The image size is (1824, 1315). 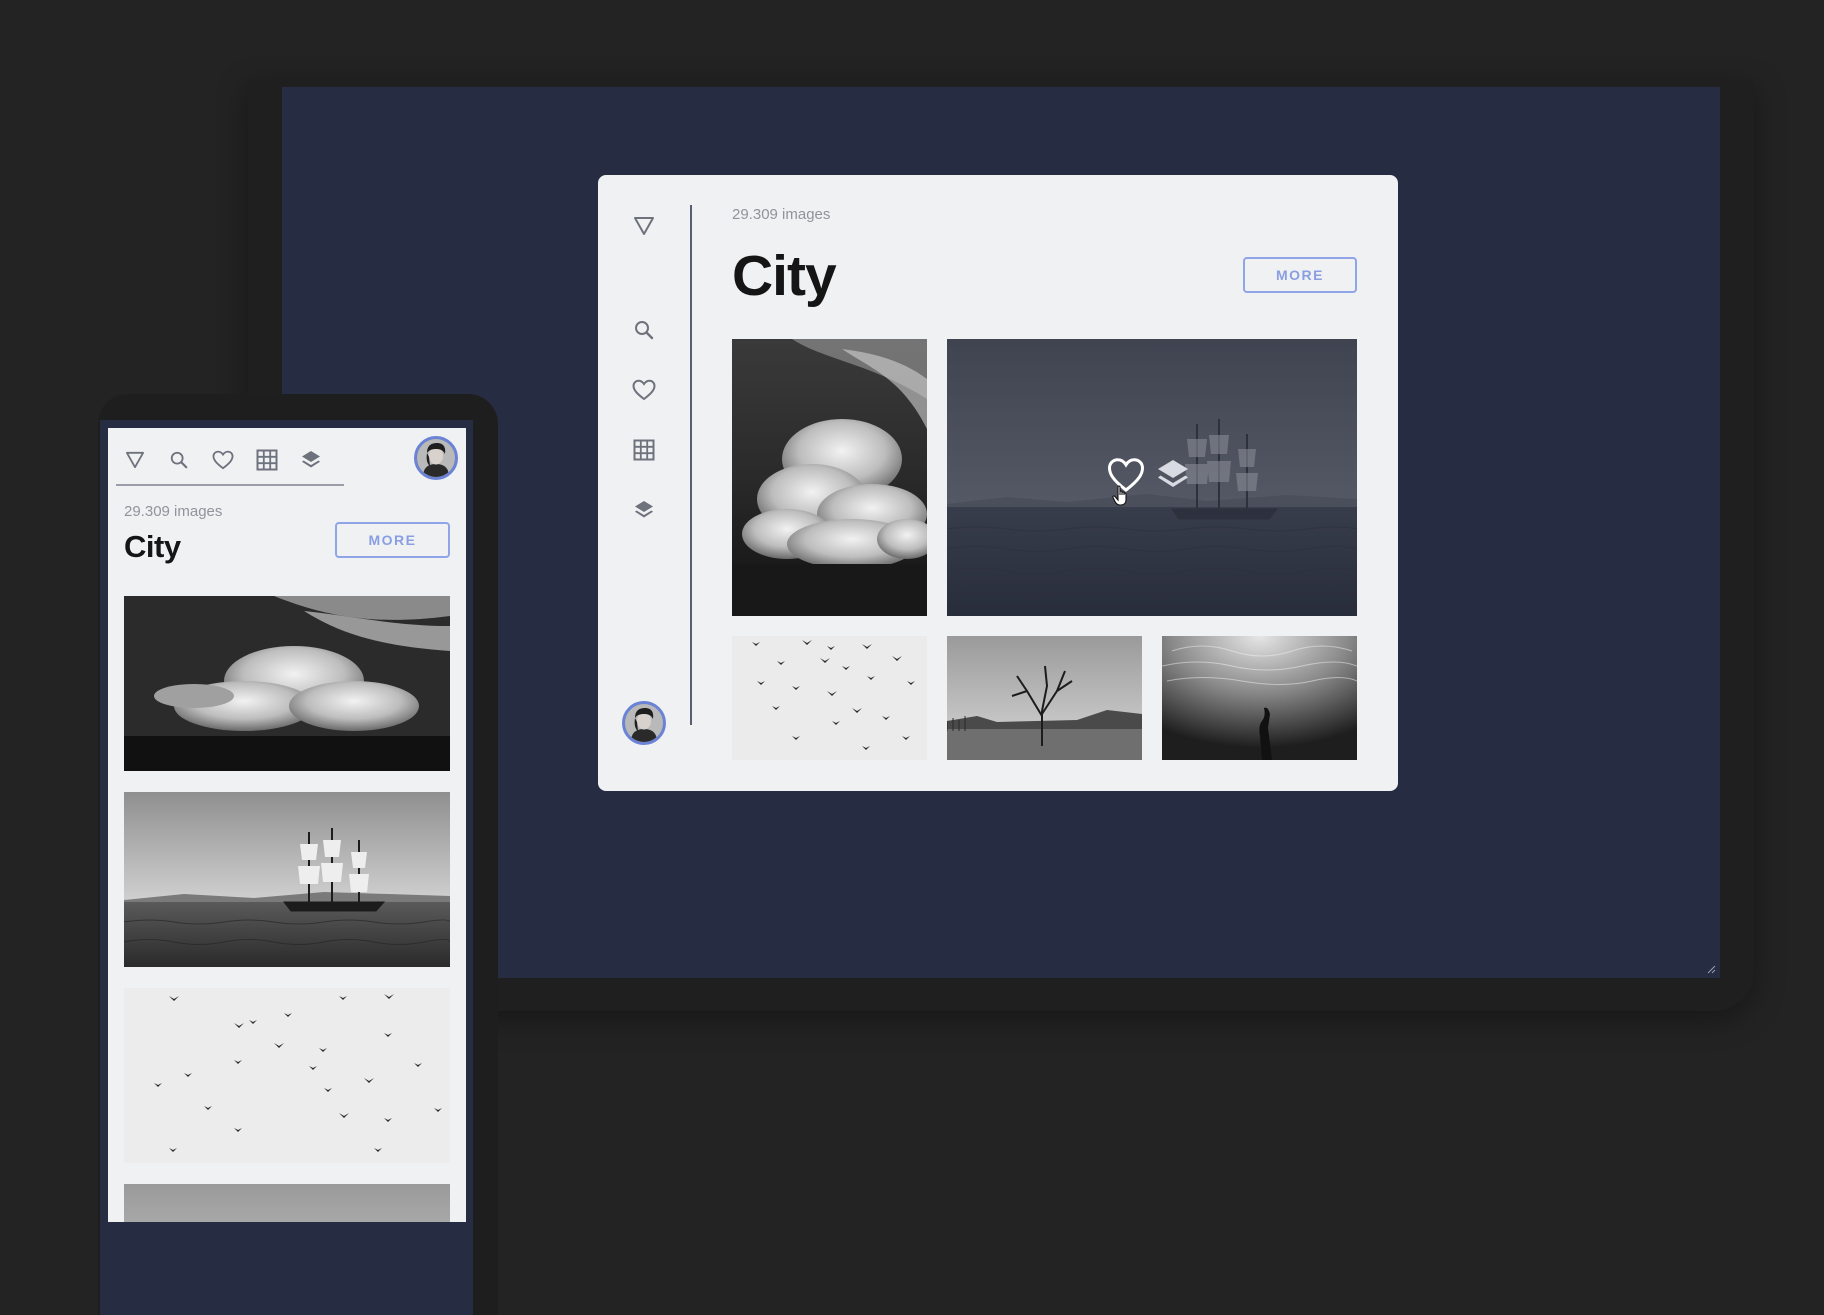 What do you see at coordinates (1119, 495) in the screenshot?
I see `hand-cursor-icon` at bounding box center [1119, 495].